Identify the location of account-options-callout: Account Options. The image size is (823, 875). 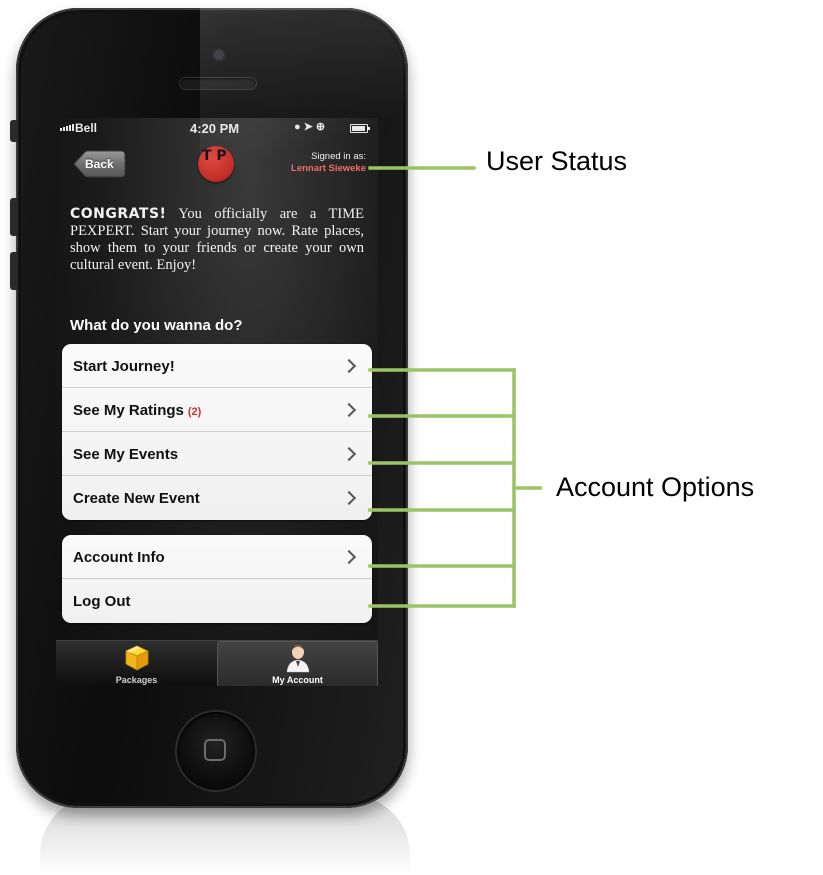
(655, 487).